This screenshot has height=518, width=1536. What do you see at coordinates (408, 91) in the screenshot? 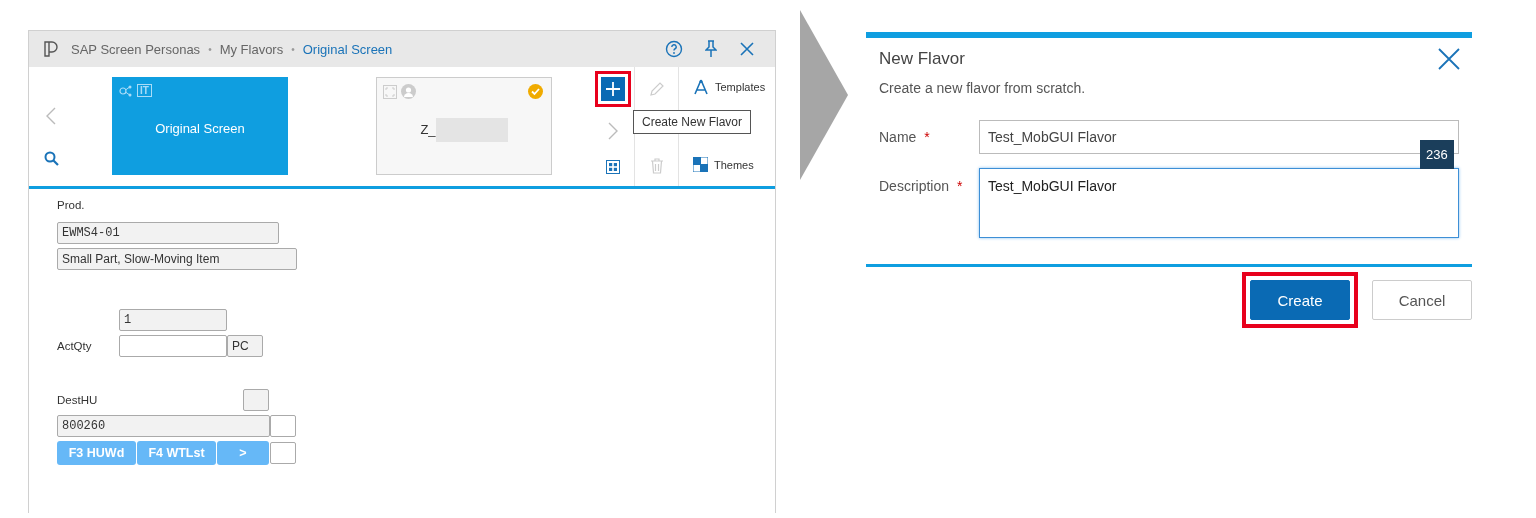
I see `user-icon` at bounding box center [408, 91].